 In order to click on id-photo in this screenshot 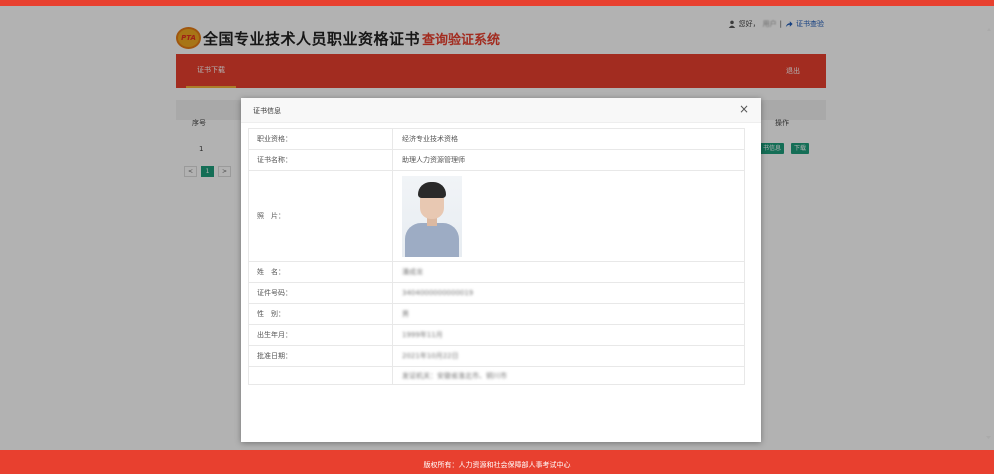, I will do `click(432, 216)`.